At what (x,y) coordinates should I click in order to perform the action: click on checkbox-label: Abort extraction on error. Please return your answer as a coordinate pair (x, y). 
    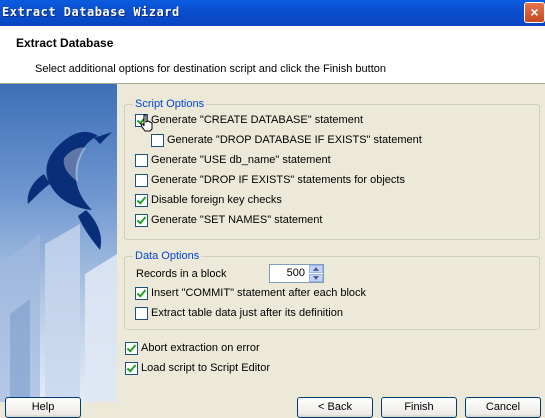
    Looking at the image, I should click on (200, 348).